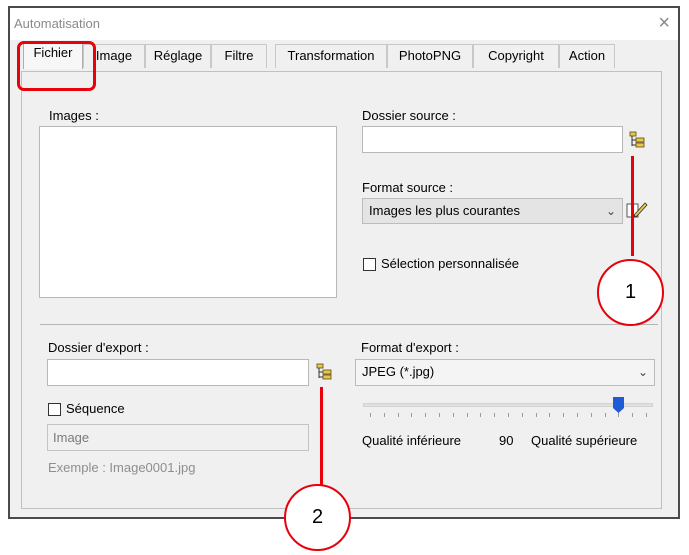 The image size is (689, 555). Describe the element at coordinates (178, 437) in the screenshot. I see `sequence-name-field: Image` at that location.